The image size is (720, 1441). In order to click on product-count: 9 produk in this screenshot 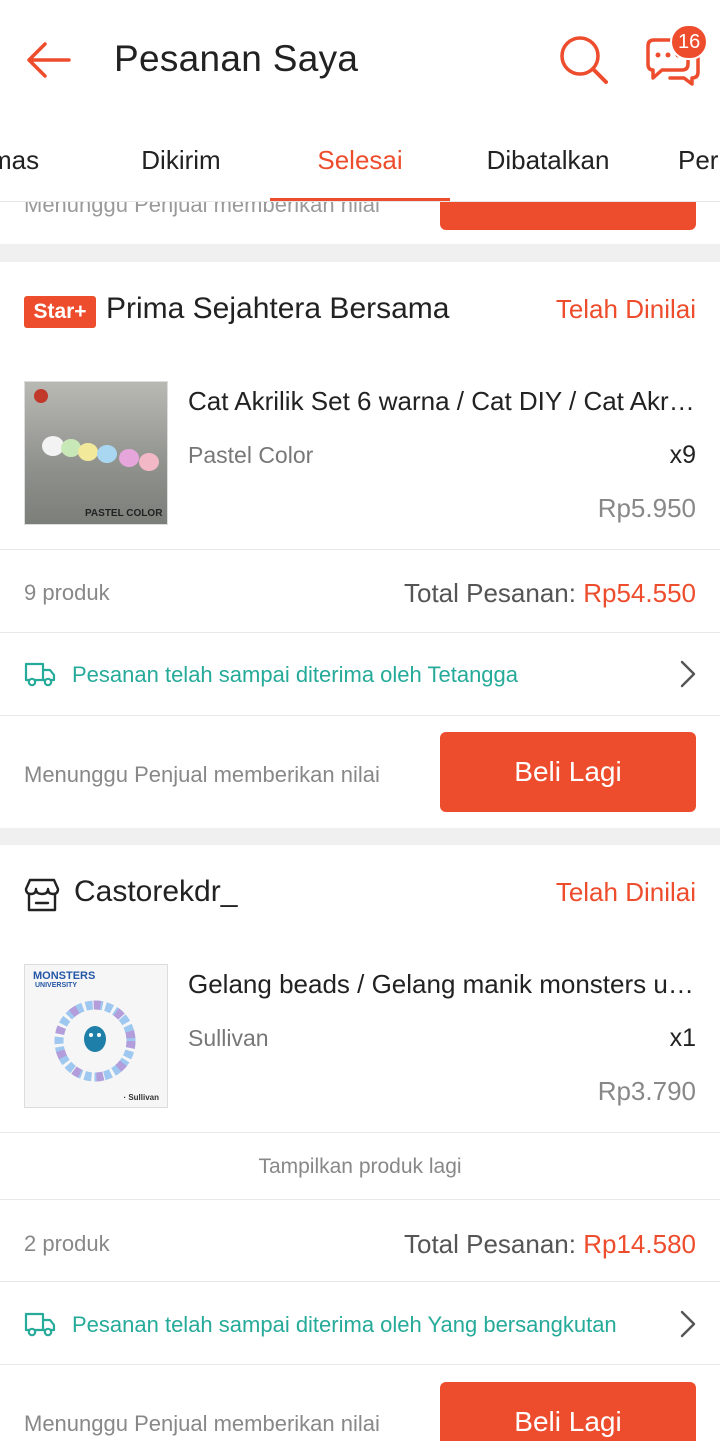, I will do `click(67, 592)`.